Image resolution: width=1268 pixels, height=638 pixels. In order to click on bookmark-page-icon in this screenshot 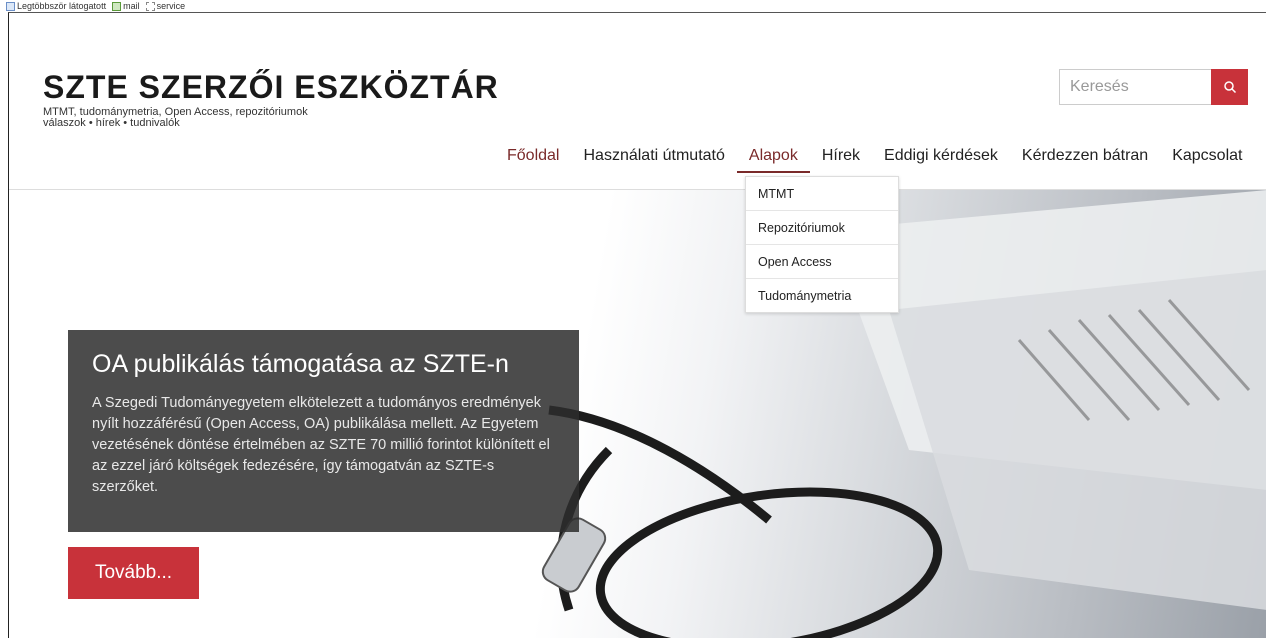, I will do `click(10, 6)`.